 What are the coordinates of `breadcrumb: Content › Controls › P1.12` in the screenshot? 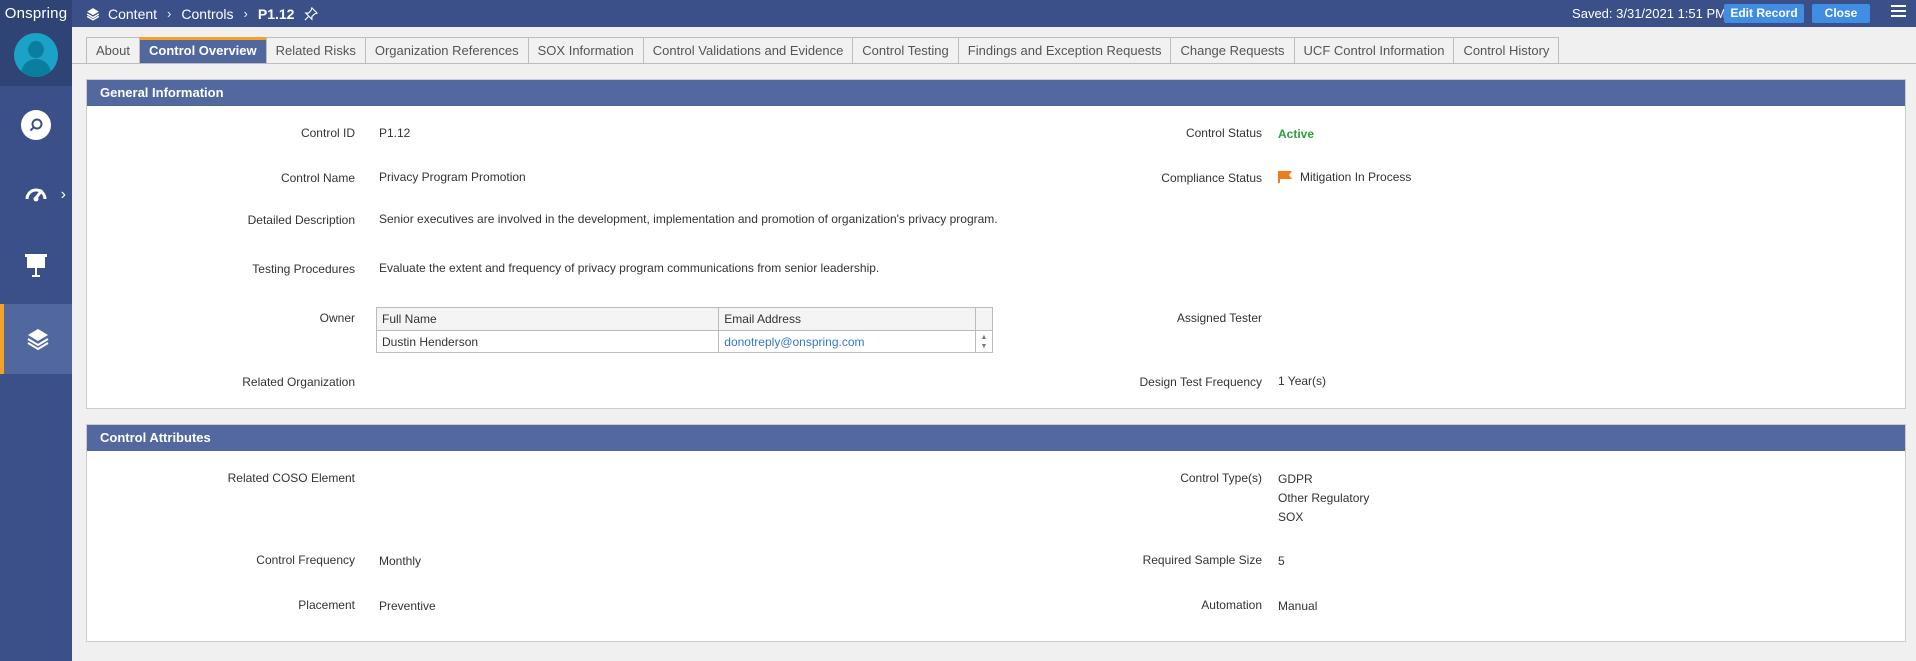 It's located at (202, 13).